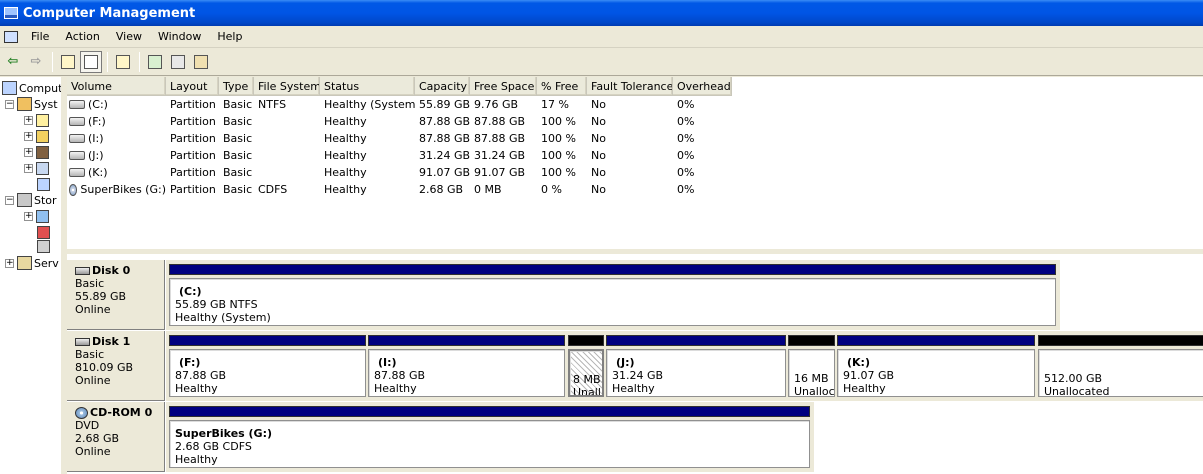 Image resolution: width=1203 pixels, height=474 pixels. Describe the element at coordinates (367, 104) in the screenshot. I see `cell-status: Healthy (System)` at that location.